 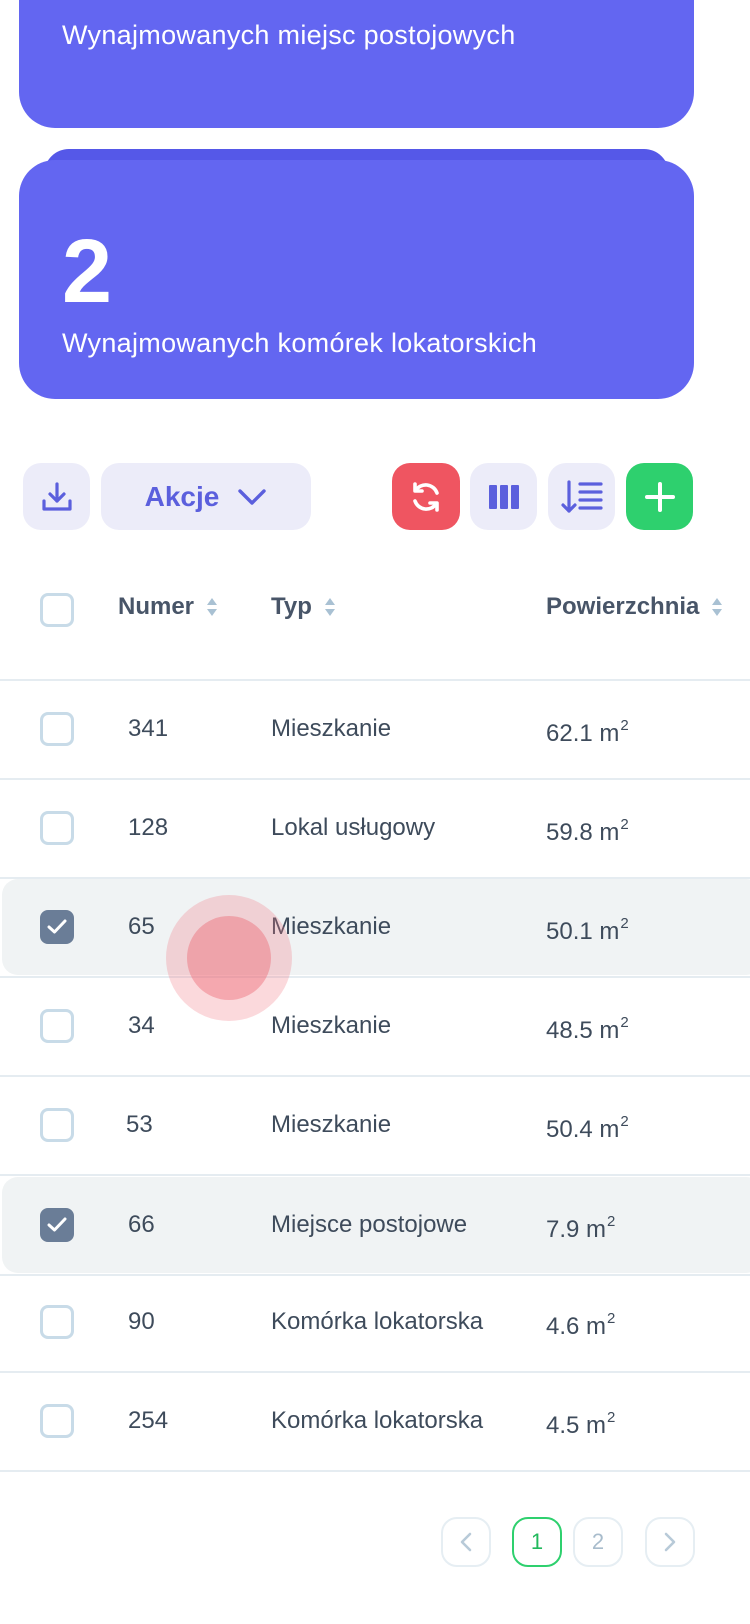 I want to click on row-area-value: 50.4, so click(x=569, y=1129).